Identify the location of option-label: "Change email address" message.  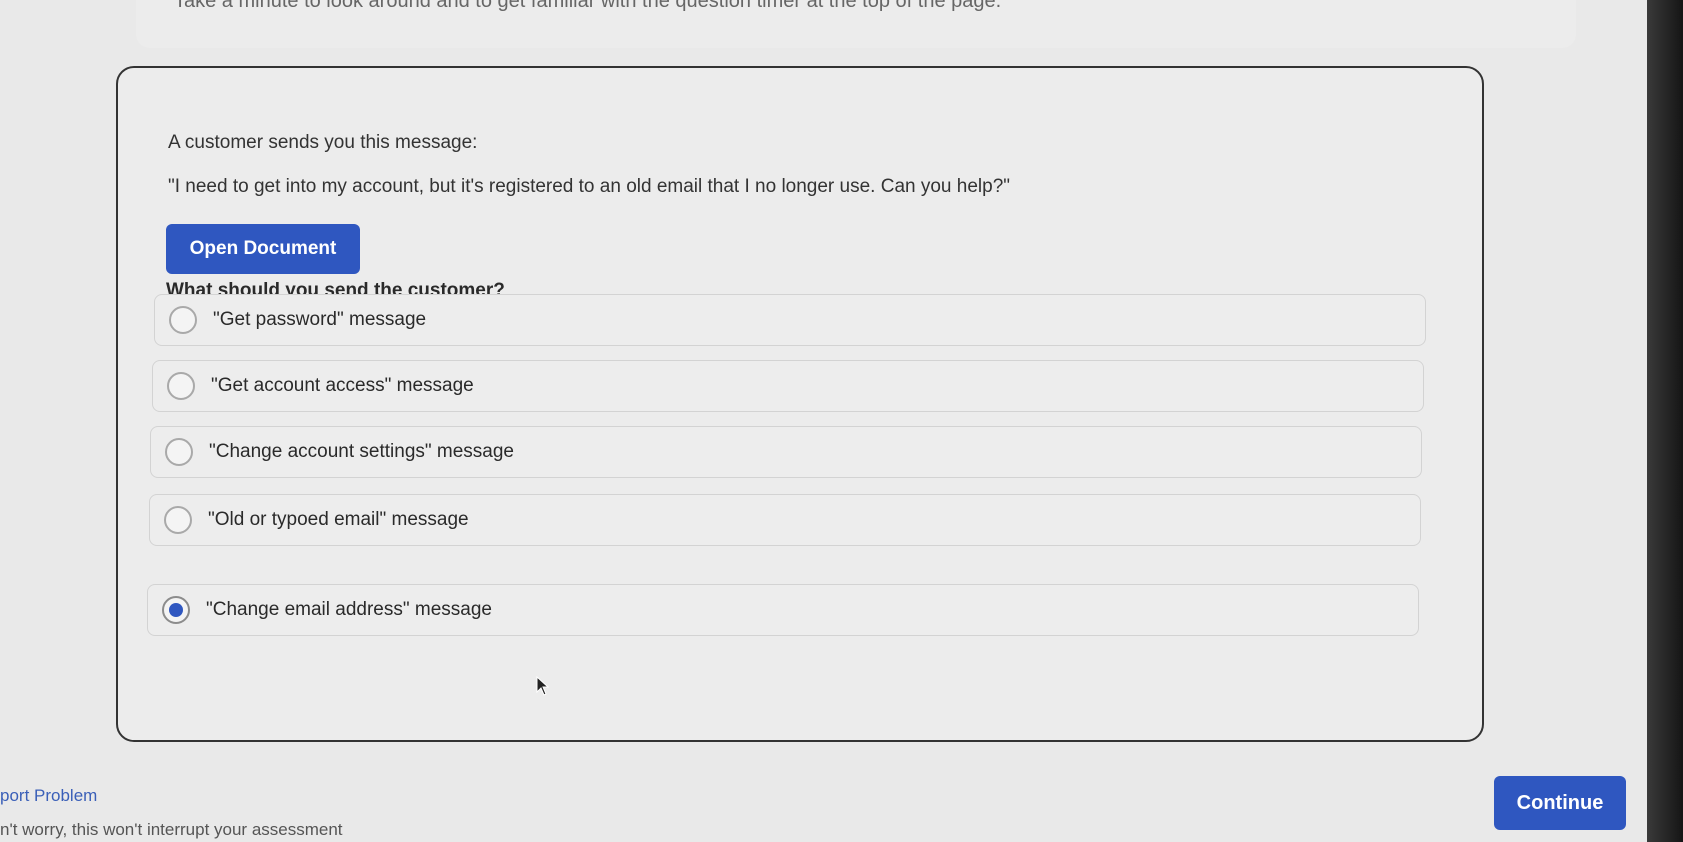
(349, 609).